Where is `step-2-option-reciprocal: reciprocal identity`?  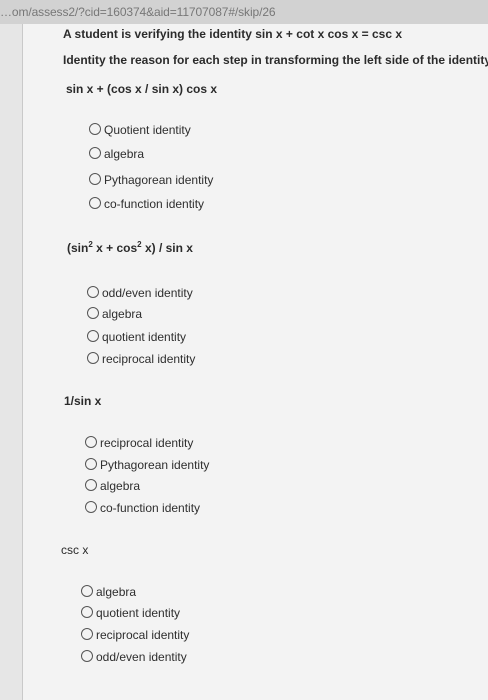 step-2-option-reciprocal: reciprocal identity is located at coordinates (141, 359).